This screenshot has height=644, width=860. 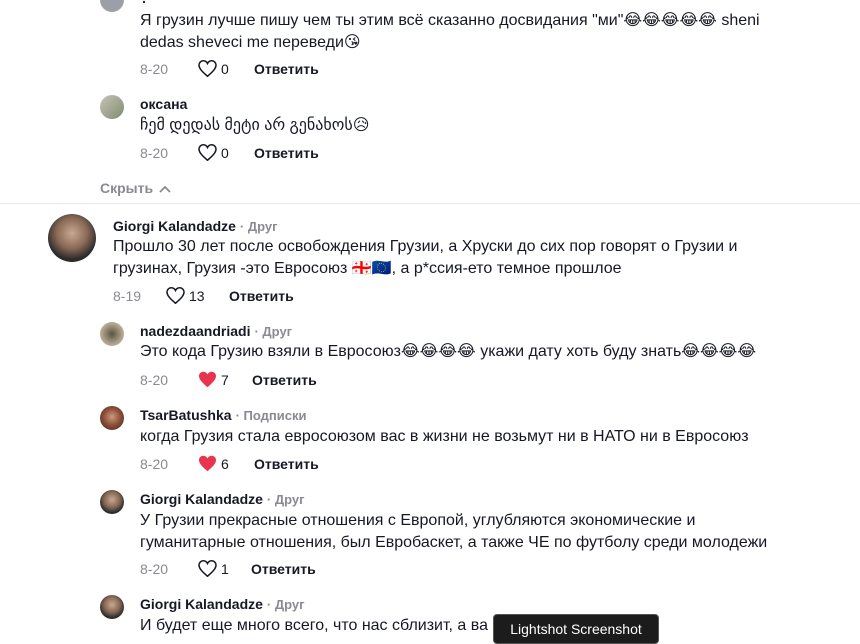 What do you see at coordinates (165, 188) in the screenshot?
I see `chevron-up-icon` at bounding box center [165, 188].